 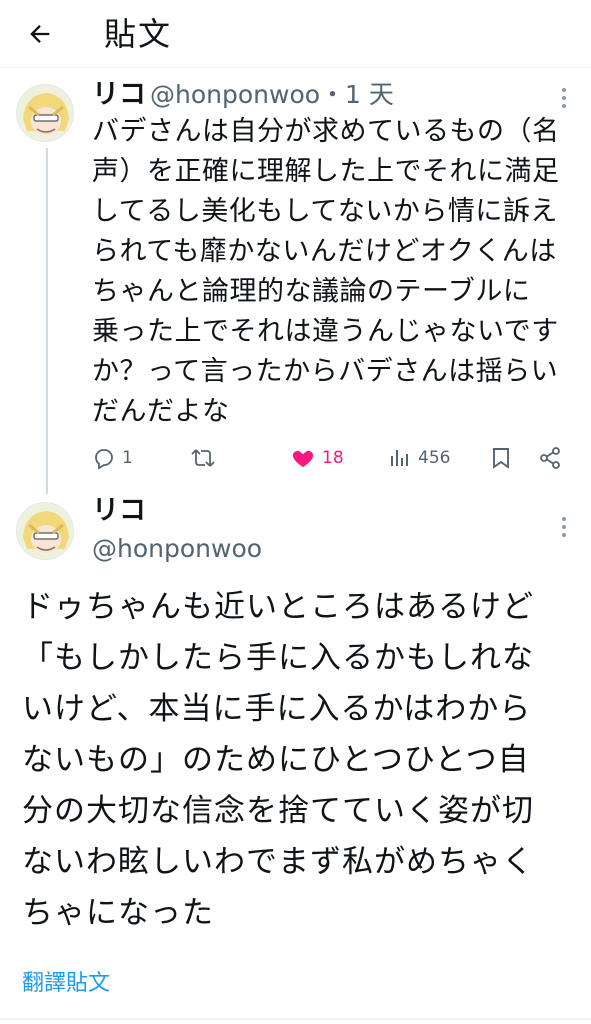 What do you see at coordinates (104, 459) in the screenshot?
I see `reply-bubble-icon` at bounding box center [104, 459].